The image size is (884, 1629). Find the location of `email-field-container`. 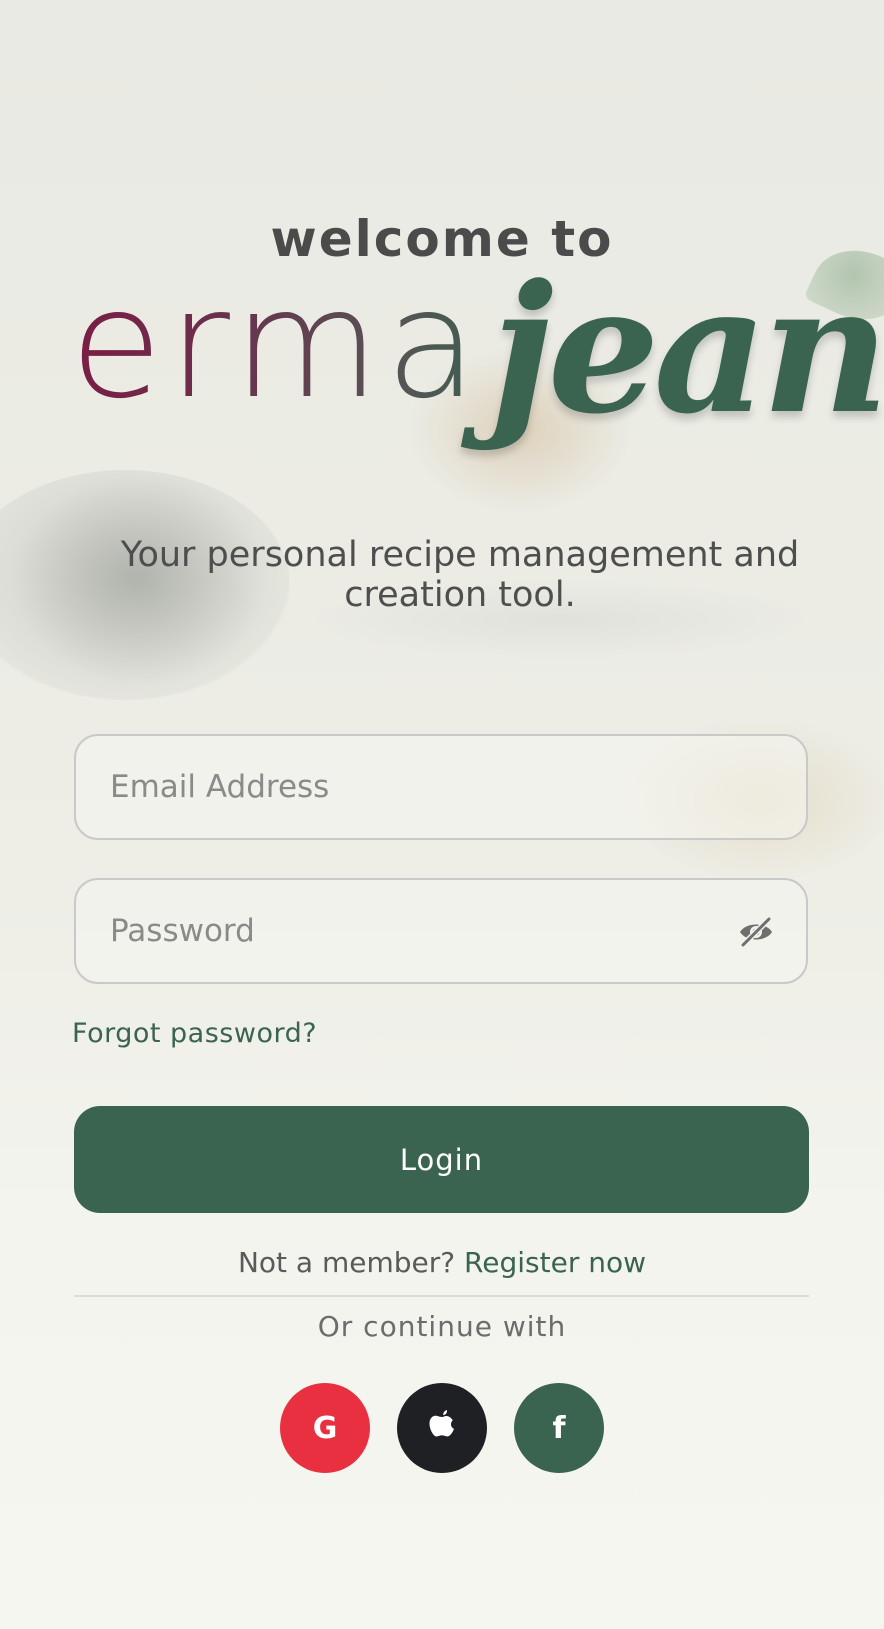

email-field-container is located at coordinates (441, 787).